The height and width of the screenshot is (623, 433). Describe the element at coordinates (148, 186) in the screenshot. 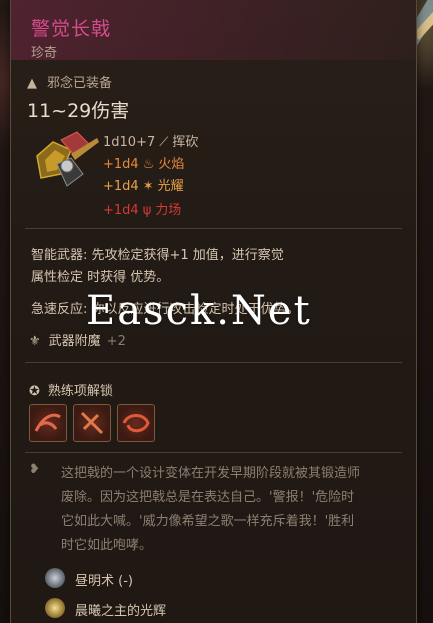

I see `radiant-icon: ✶` at that location.